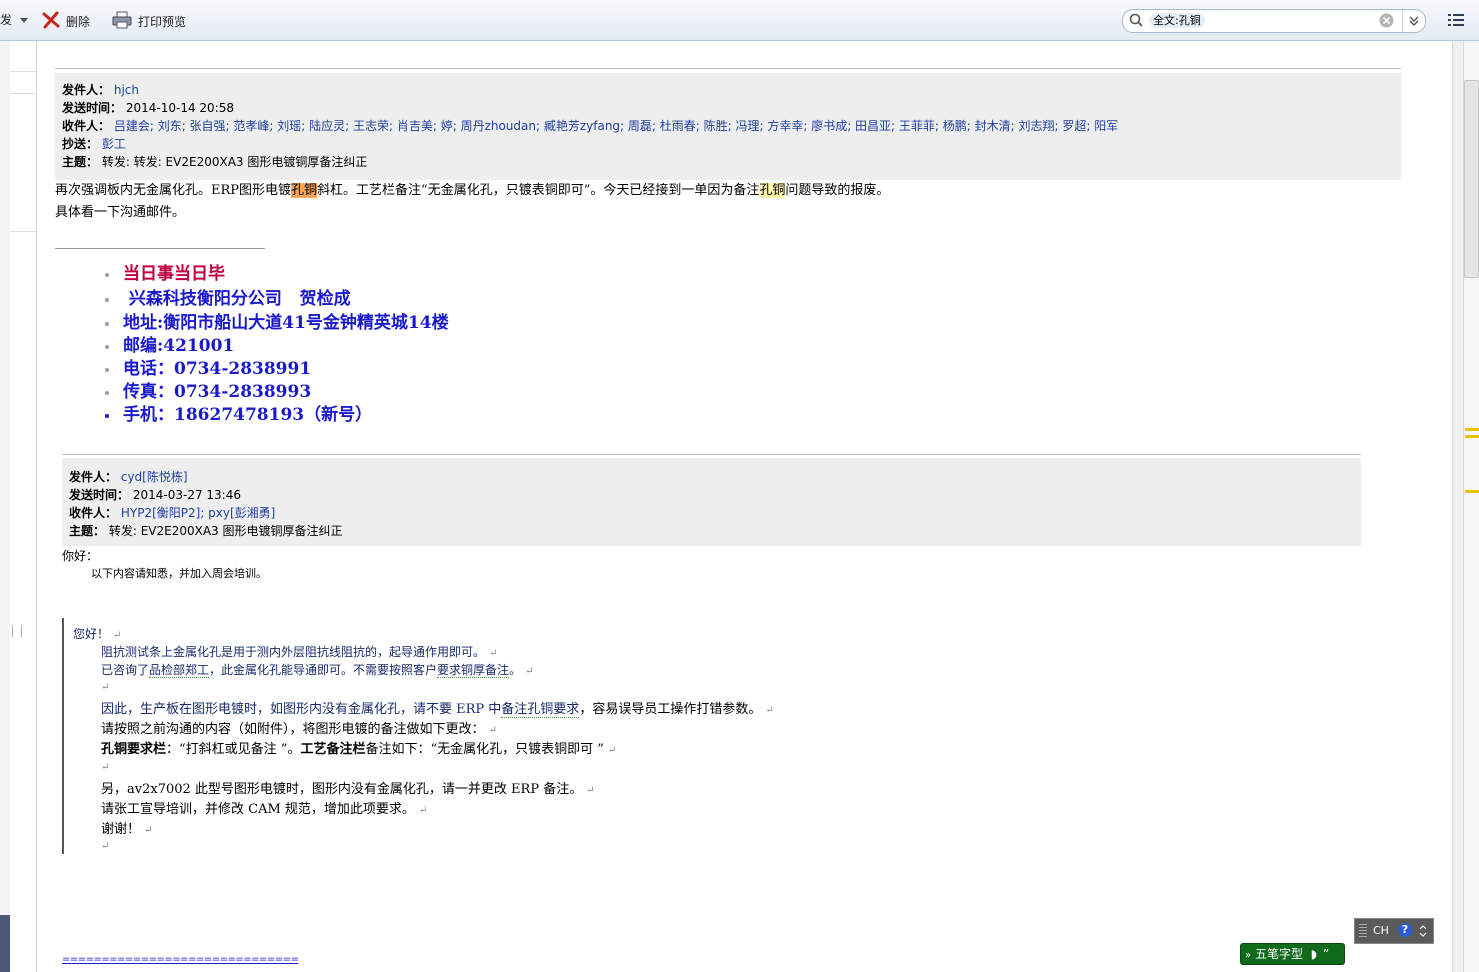  I want to click on signature-line: 当日事当日毕, so click(165, 271).